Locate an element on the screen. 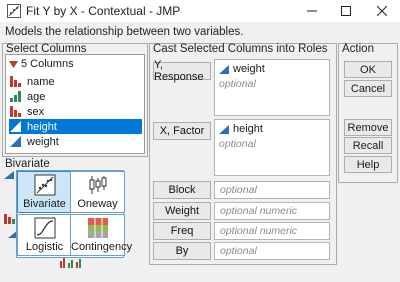 The width and height of the screenshot is (400, 282). ordinal-icon is located at coordinates (15, 96).